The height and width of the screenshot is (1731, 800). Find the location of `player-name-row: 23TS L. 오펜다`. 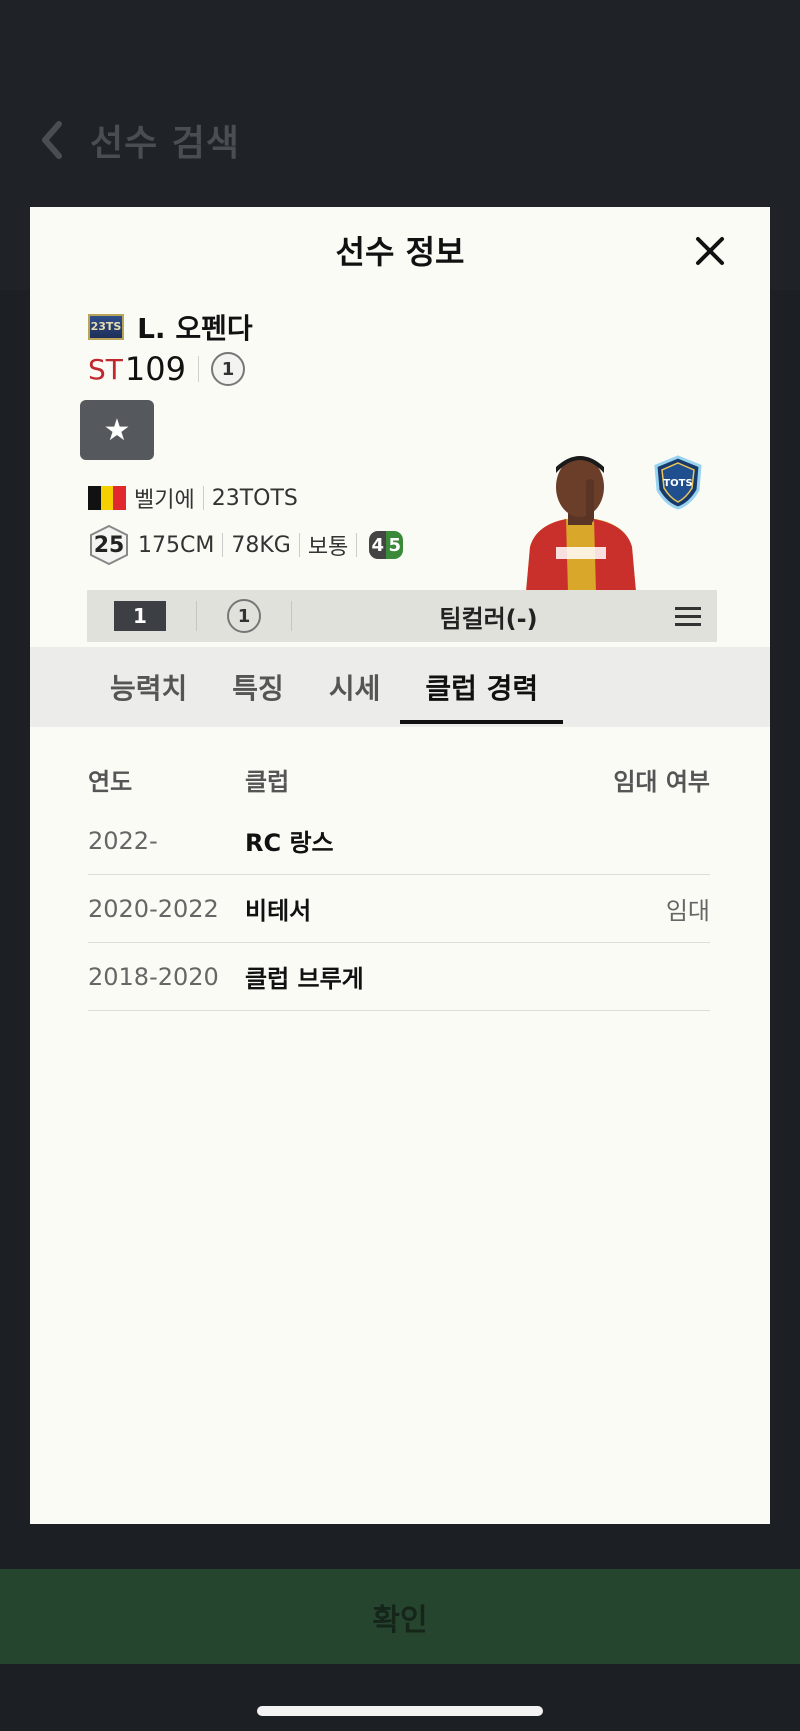

player-name-row: 23TS L. 오펜다 is located at coordinates (170, 327).